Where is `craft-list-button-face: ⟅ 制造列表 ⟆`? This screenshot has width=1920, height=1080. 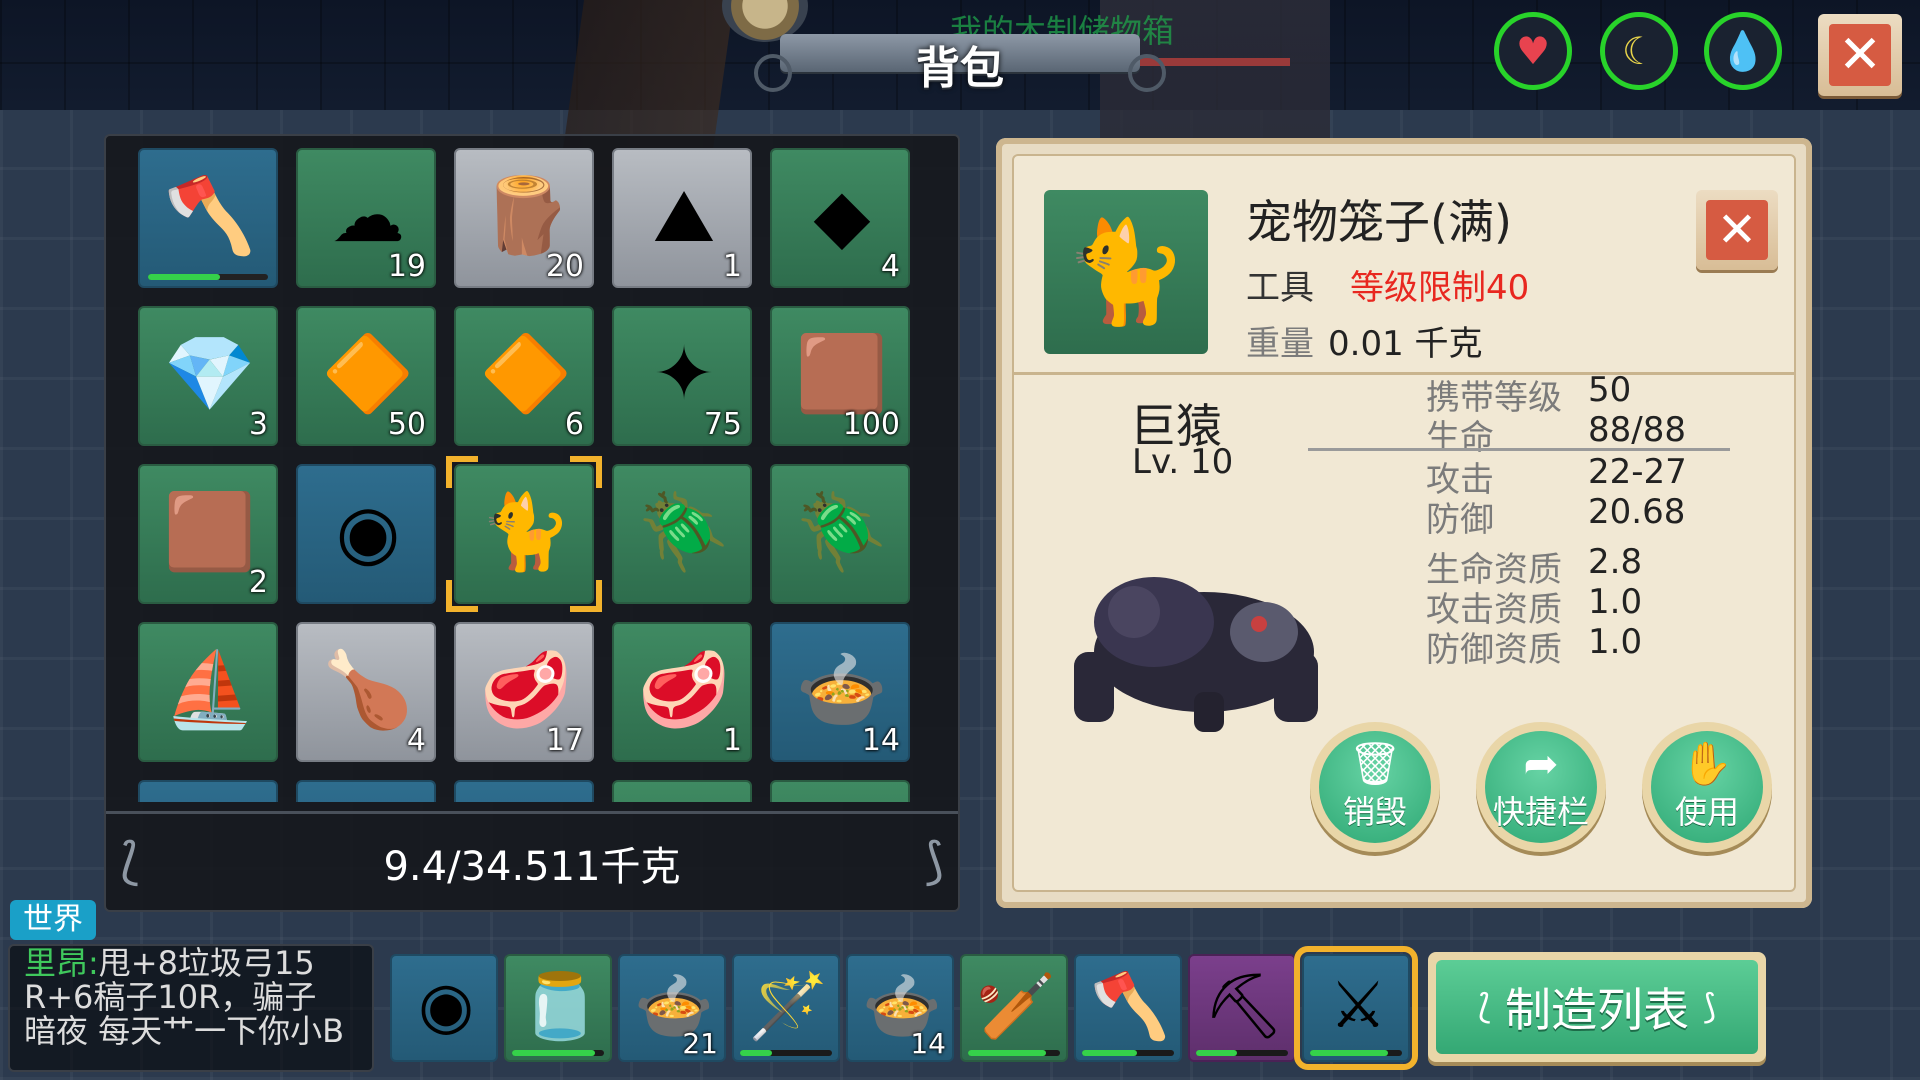 craft-list-button-face: ⟅ 制造列表 ⟆ is located at coordinates (1597, 1007).